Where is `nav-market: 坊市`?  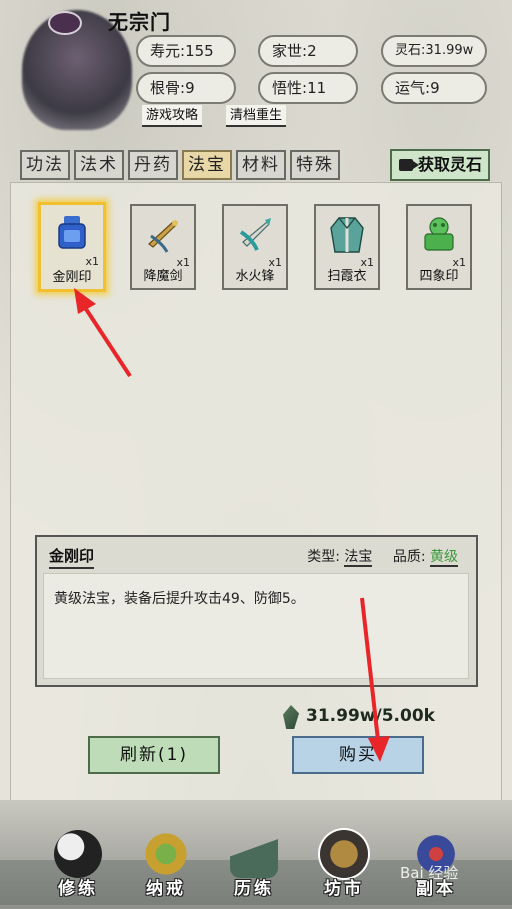
nav-market: 坊市 is located at coordinates (344, 865).